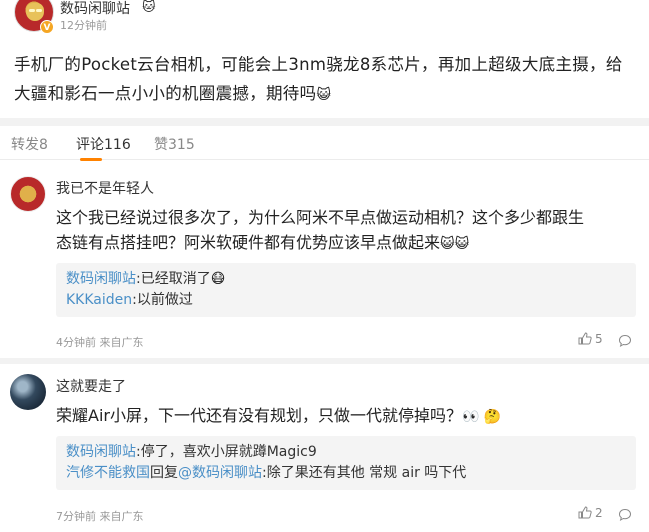  What do you see at coordinates (32, 10) in the screenshot?
I see `avatar-eye-left` at bounding box center [32, 10].